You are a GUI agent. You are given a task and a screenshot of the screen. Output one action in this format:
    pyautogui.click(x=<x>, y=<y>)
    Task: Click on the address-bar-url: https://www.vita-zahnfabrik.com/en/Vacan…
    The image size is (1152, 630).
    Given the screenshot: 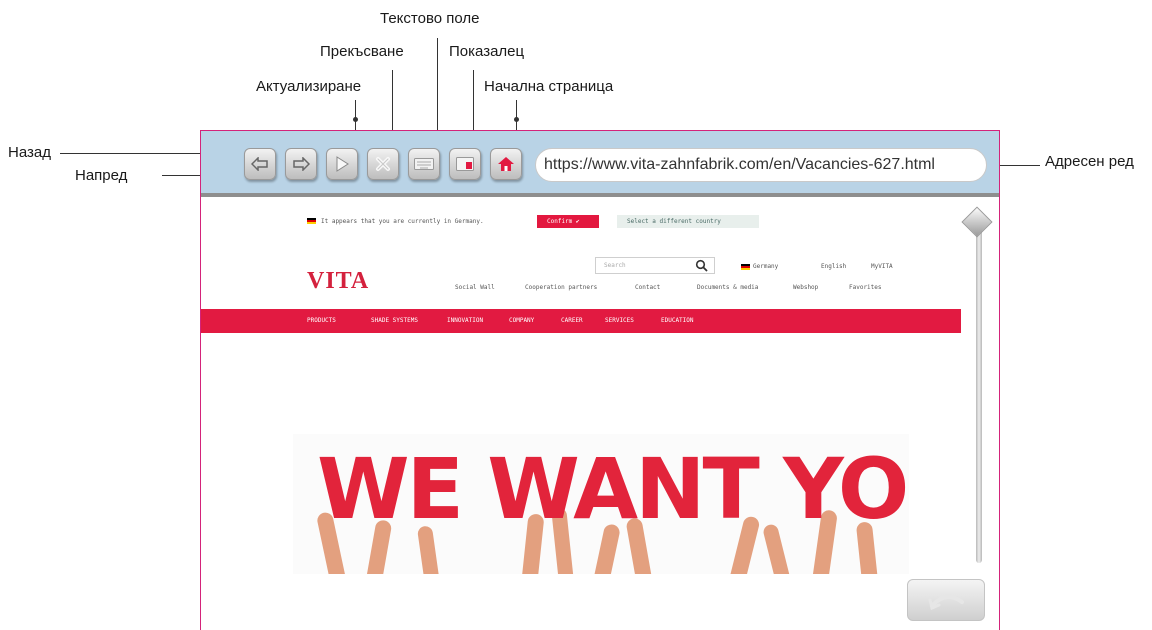 What is the action you would take?
    pyautogui.click(x=739, y=164)
    